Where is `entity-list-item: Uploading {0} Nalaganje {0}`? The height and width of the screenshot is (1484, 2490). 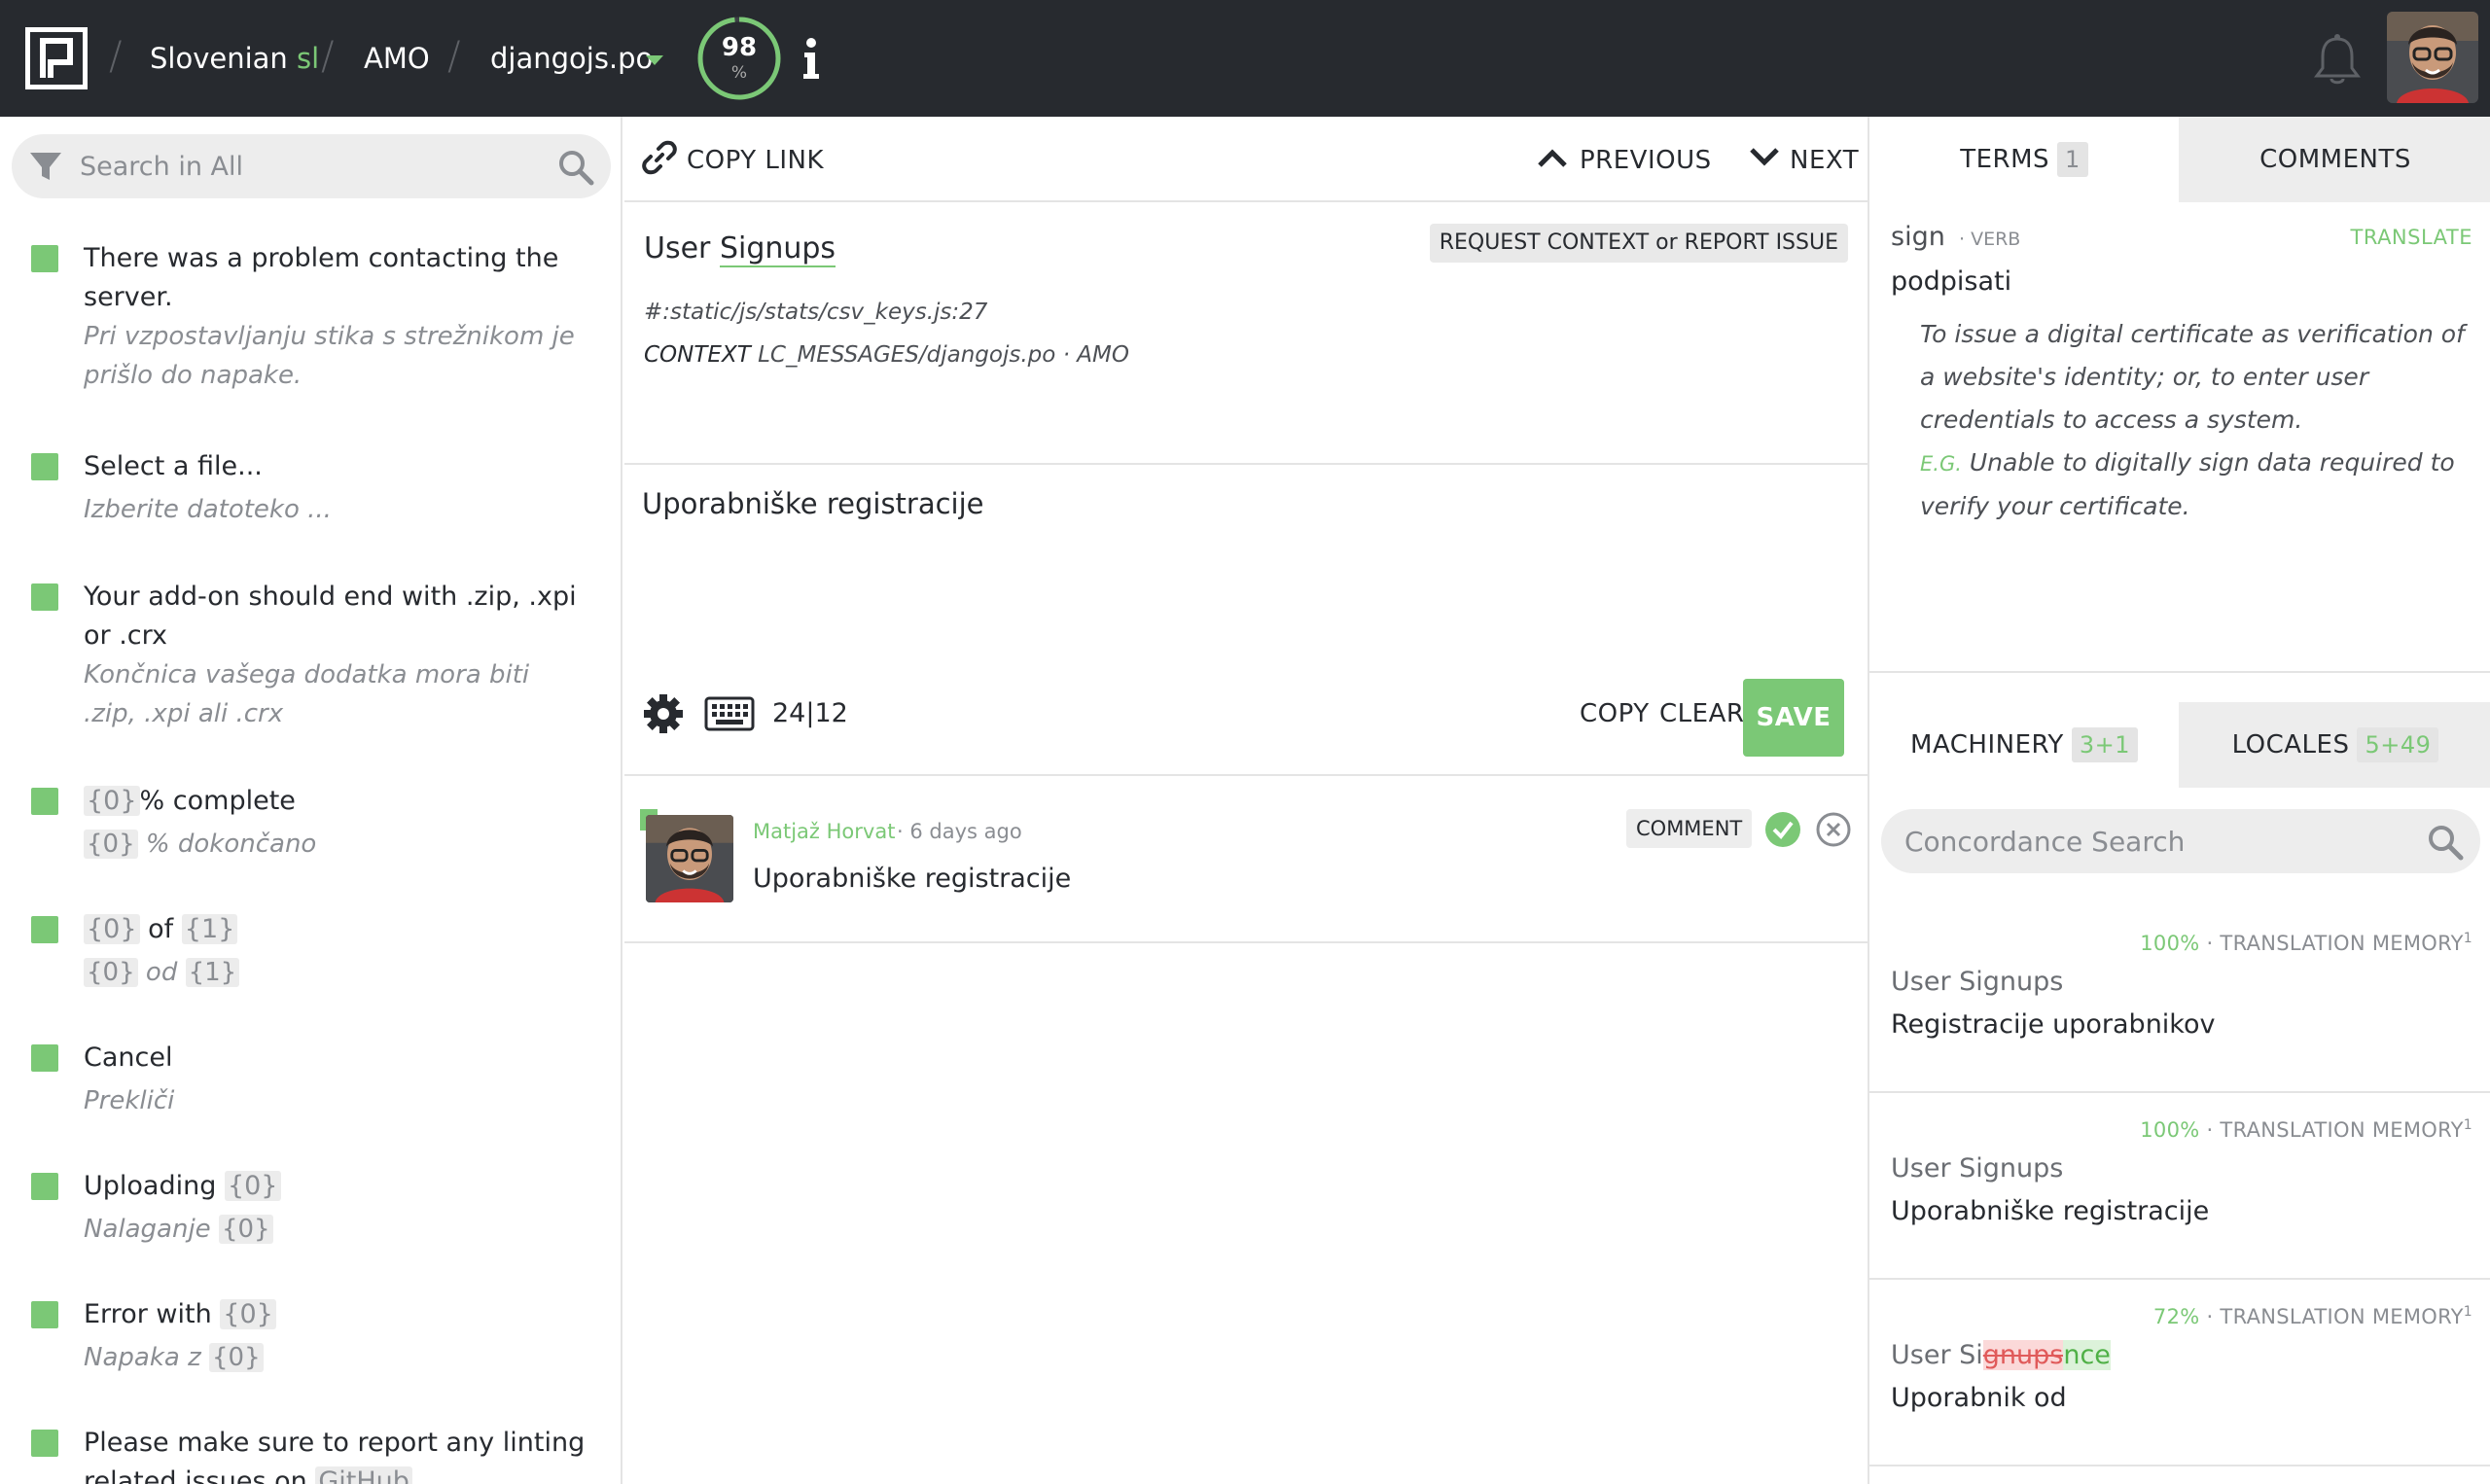 entity-list-item: Uploading {0} Nalaganje {0} is located at coordinates (310, 1214).